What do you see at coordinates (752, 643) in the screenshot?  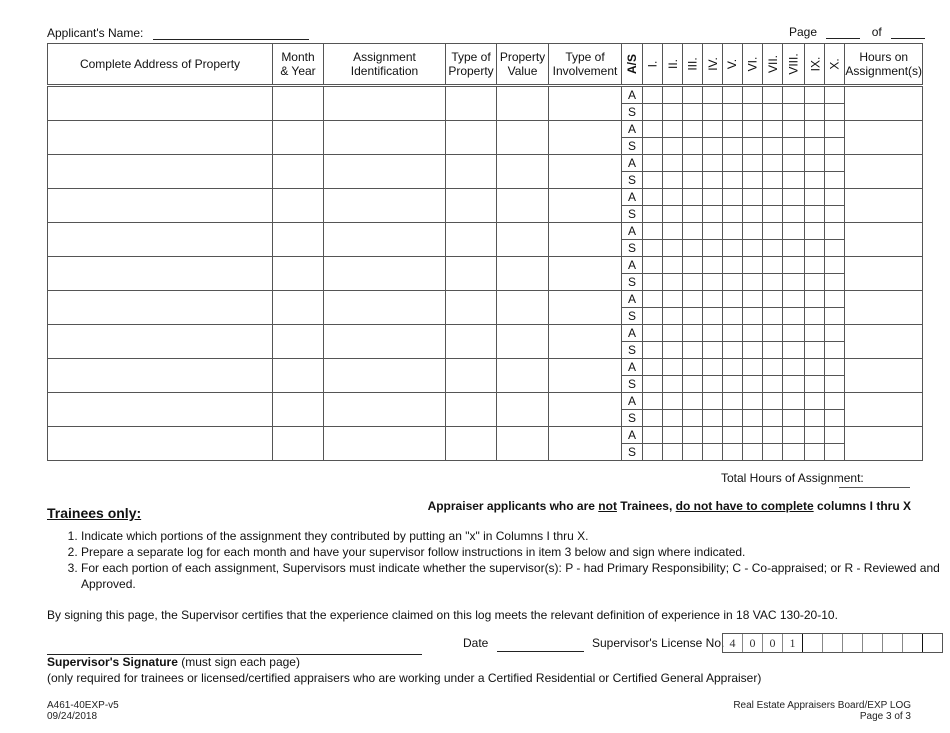 I see `license-digit-box: 0` at bounding box center [752, 643].